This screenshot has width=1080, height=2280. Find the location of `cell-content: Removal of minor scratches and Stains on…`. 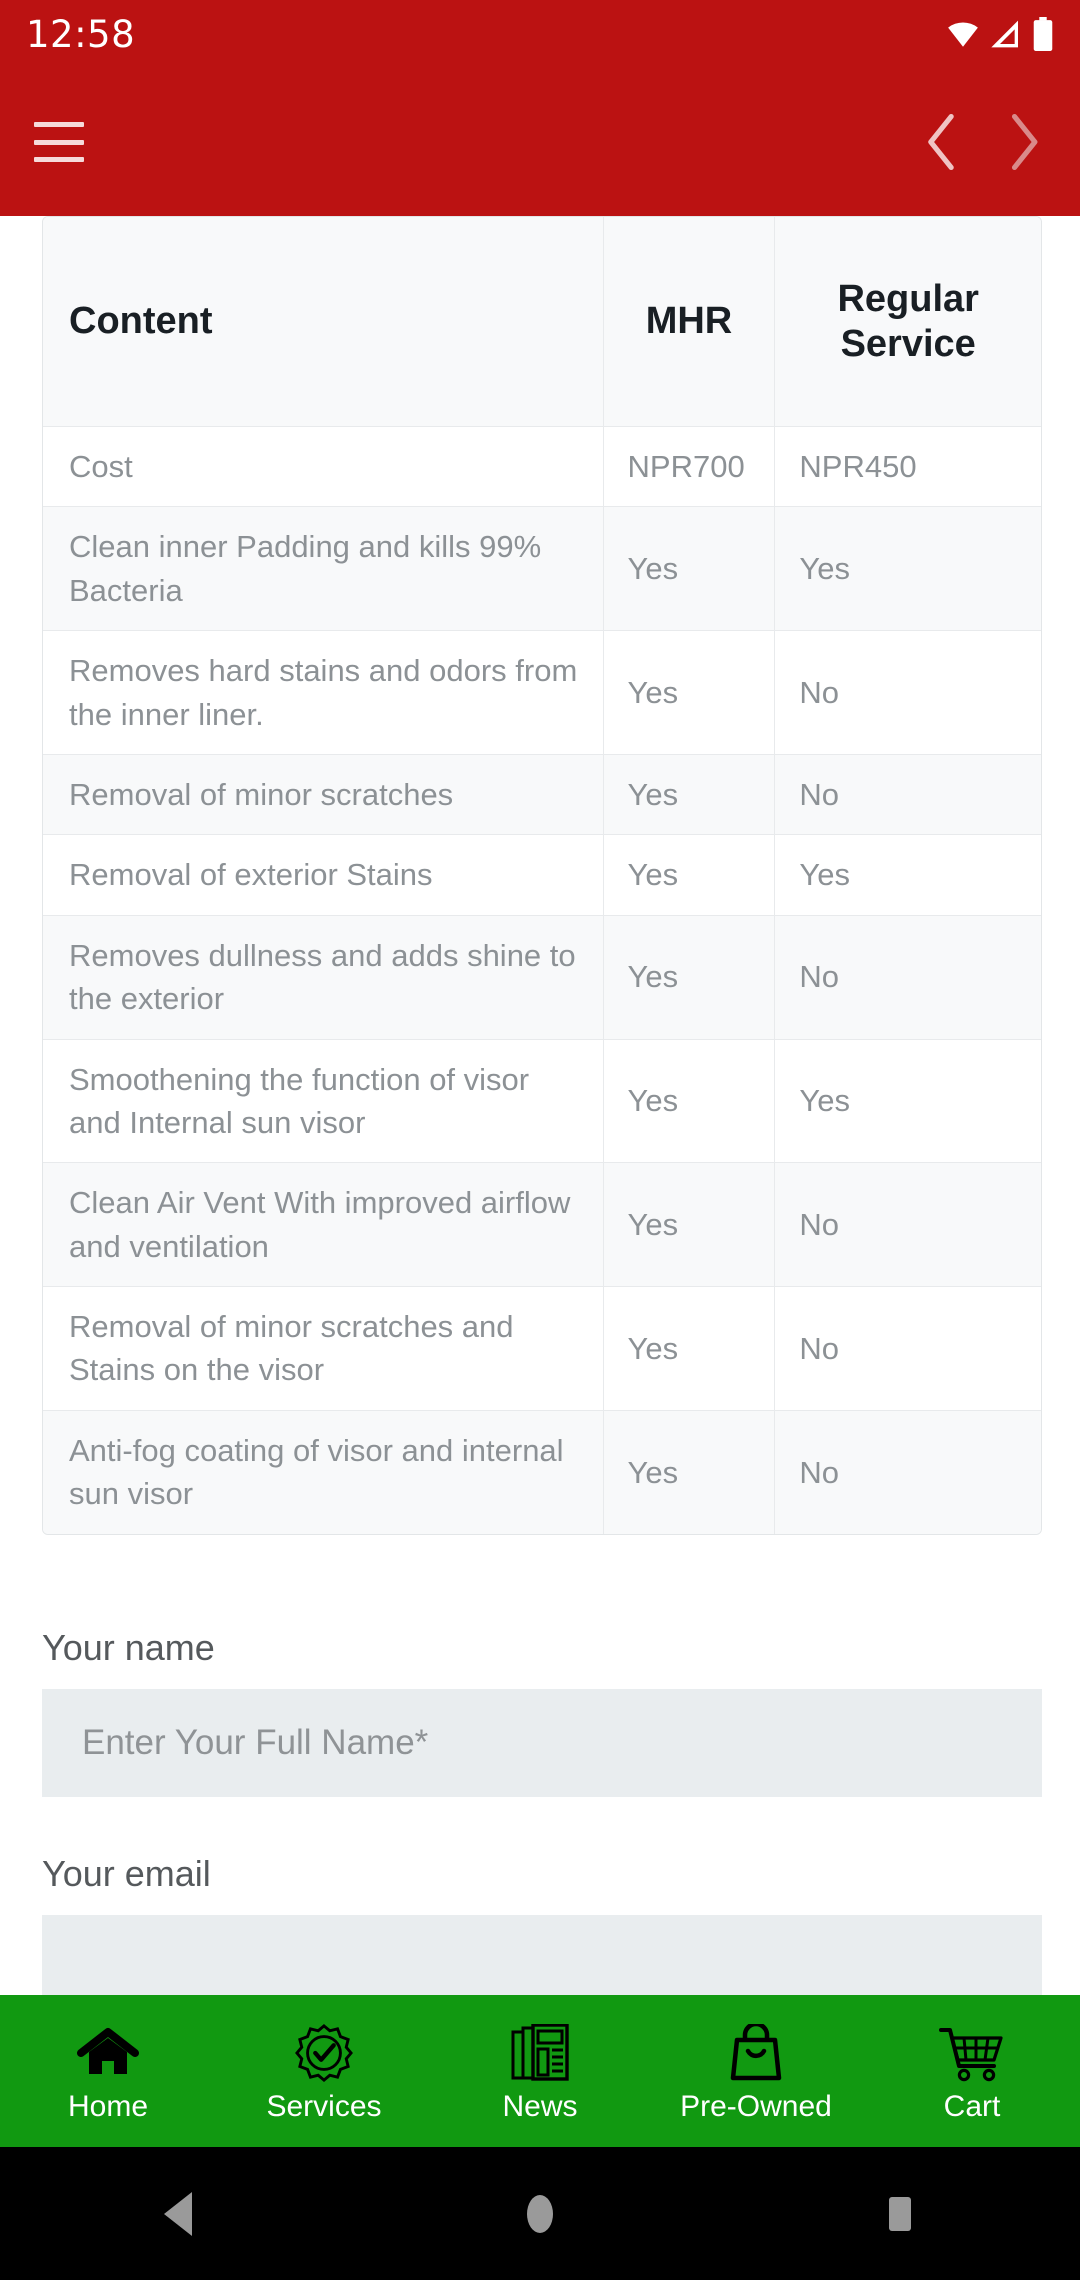

cell-content: Removal of minor scratches and Stains on… is located at coordinates (323, 1349).